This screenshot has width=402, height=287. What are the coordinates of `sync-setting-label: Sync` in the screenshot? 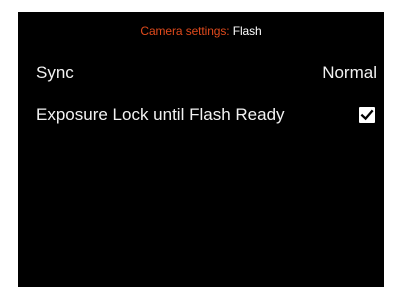 It's located at (55, 72).